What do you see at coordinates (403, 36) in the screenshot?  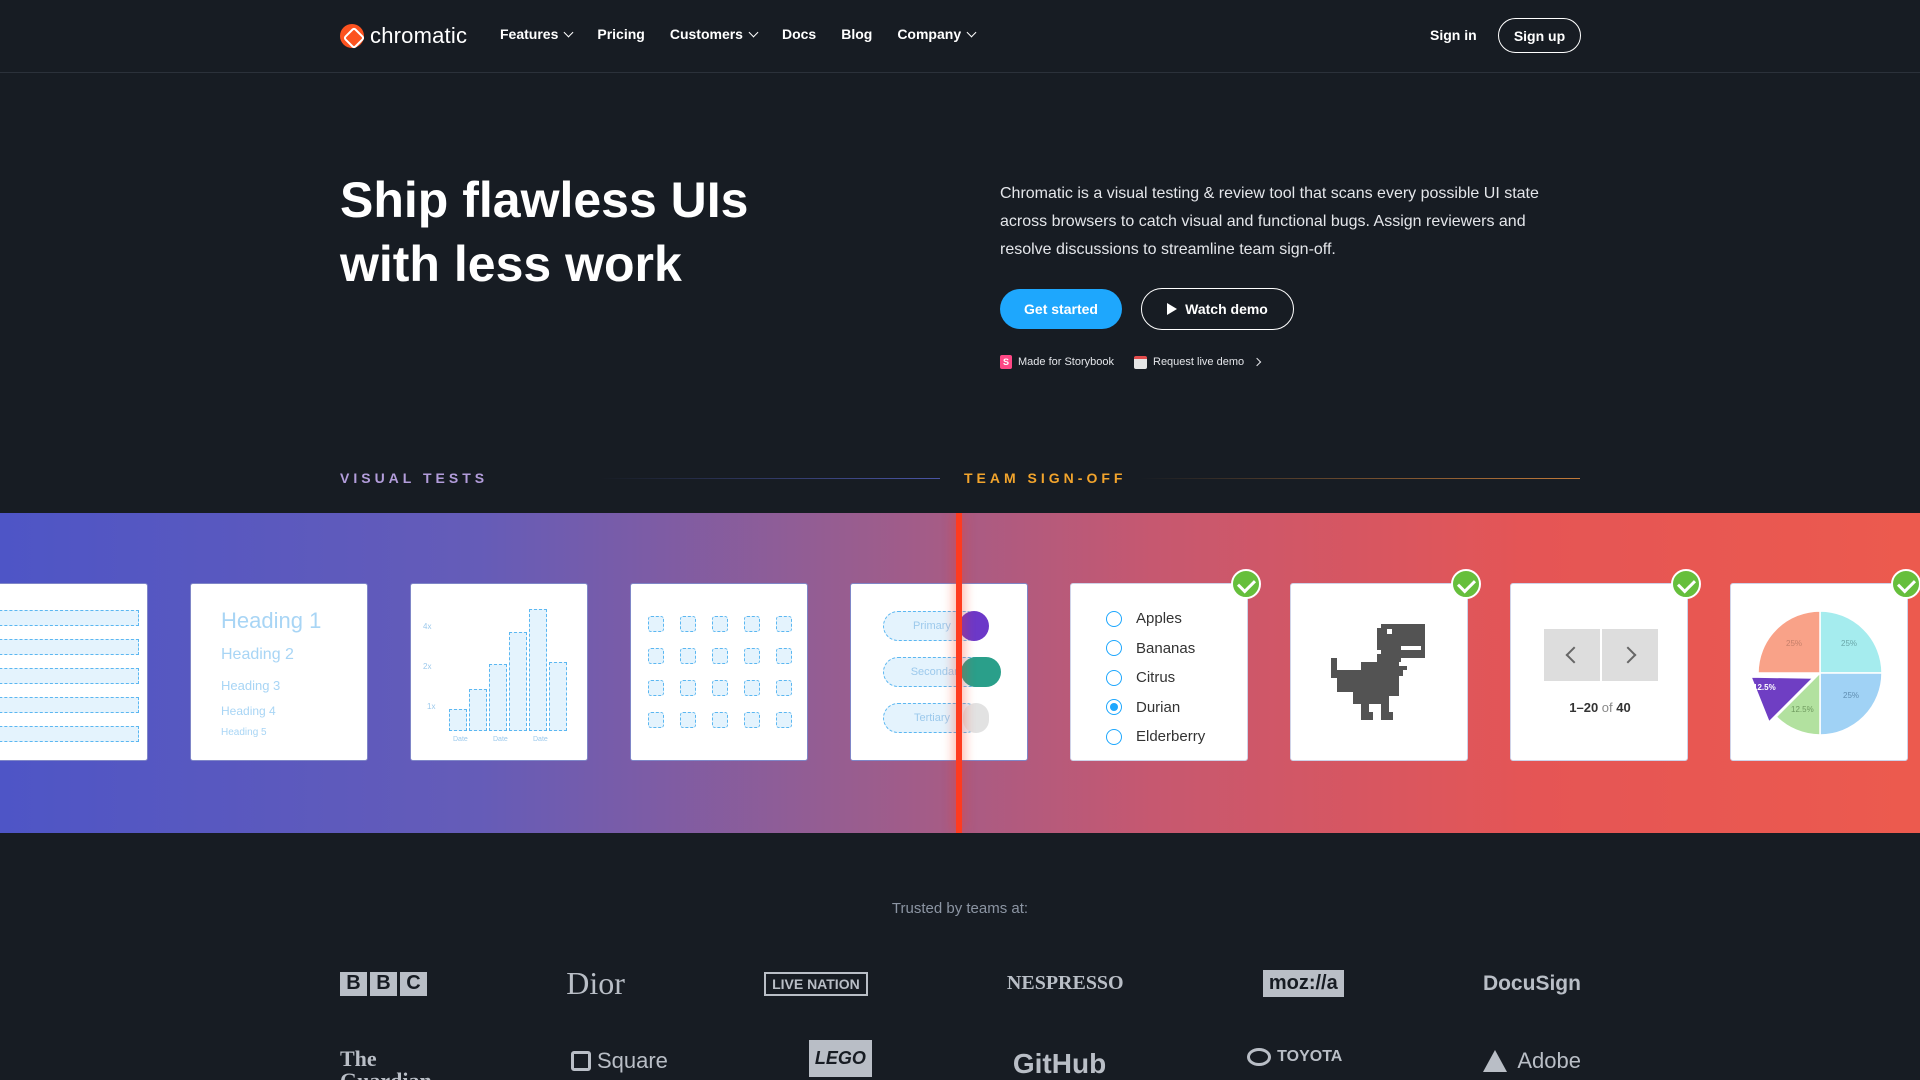 I see `chromatic-logo: chromatic` at bounding box center [403, 36].